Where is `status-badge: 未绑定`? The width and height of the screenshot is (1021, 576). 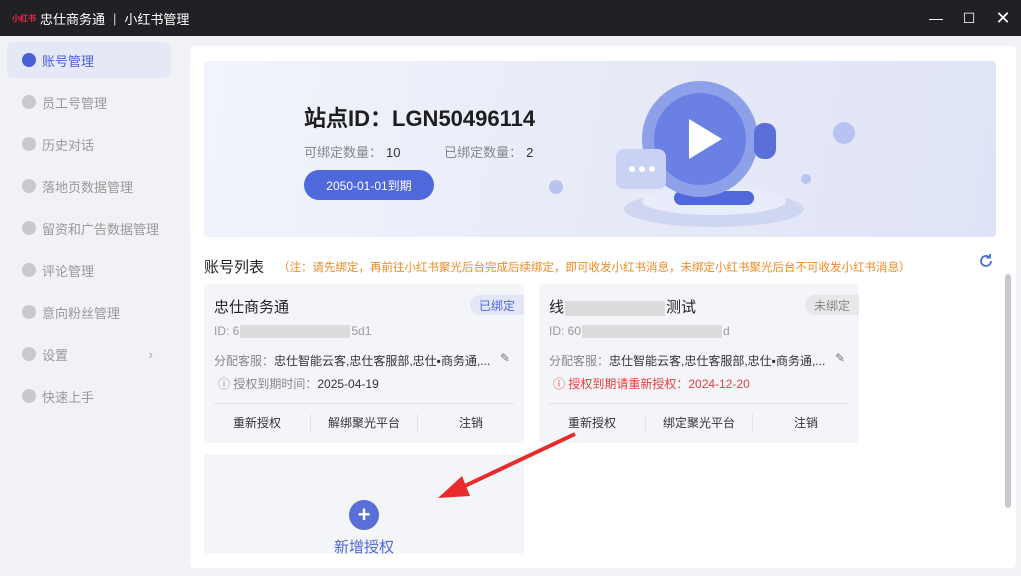 status-badge: 未绑定 is located at coordinates (831, 305).